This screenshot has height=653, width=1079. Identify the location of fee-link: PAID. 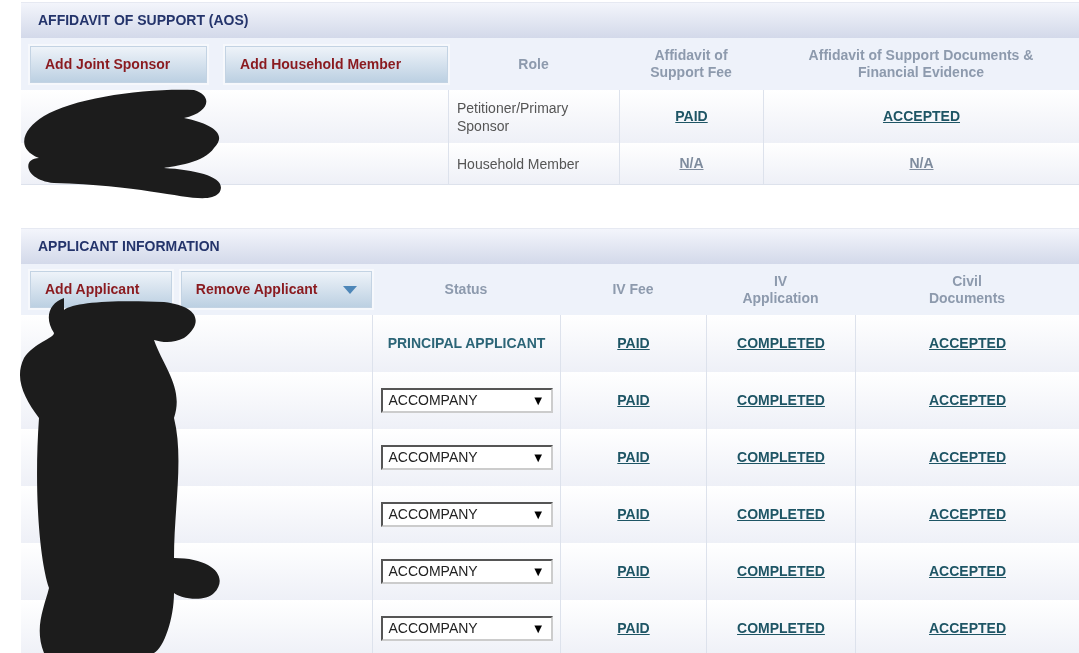
(691, 116).